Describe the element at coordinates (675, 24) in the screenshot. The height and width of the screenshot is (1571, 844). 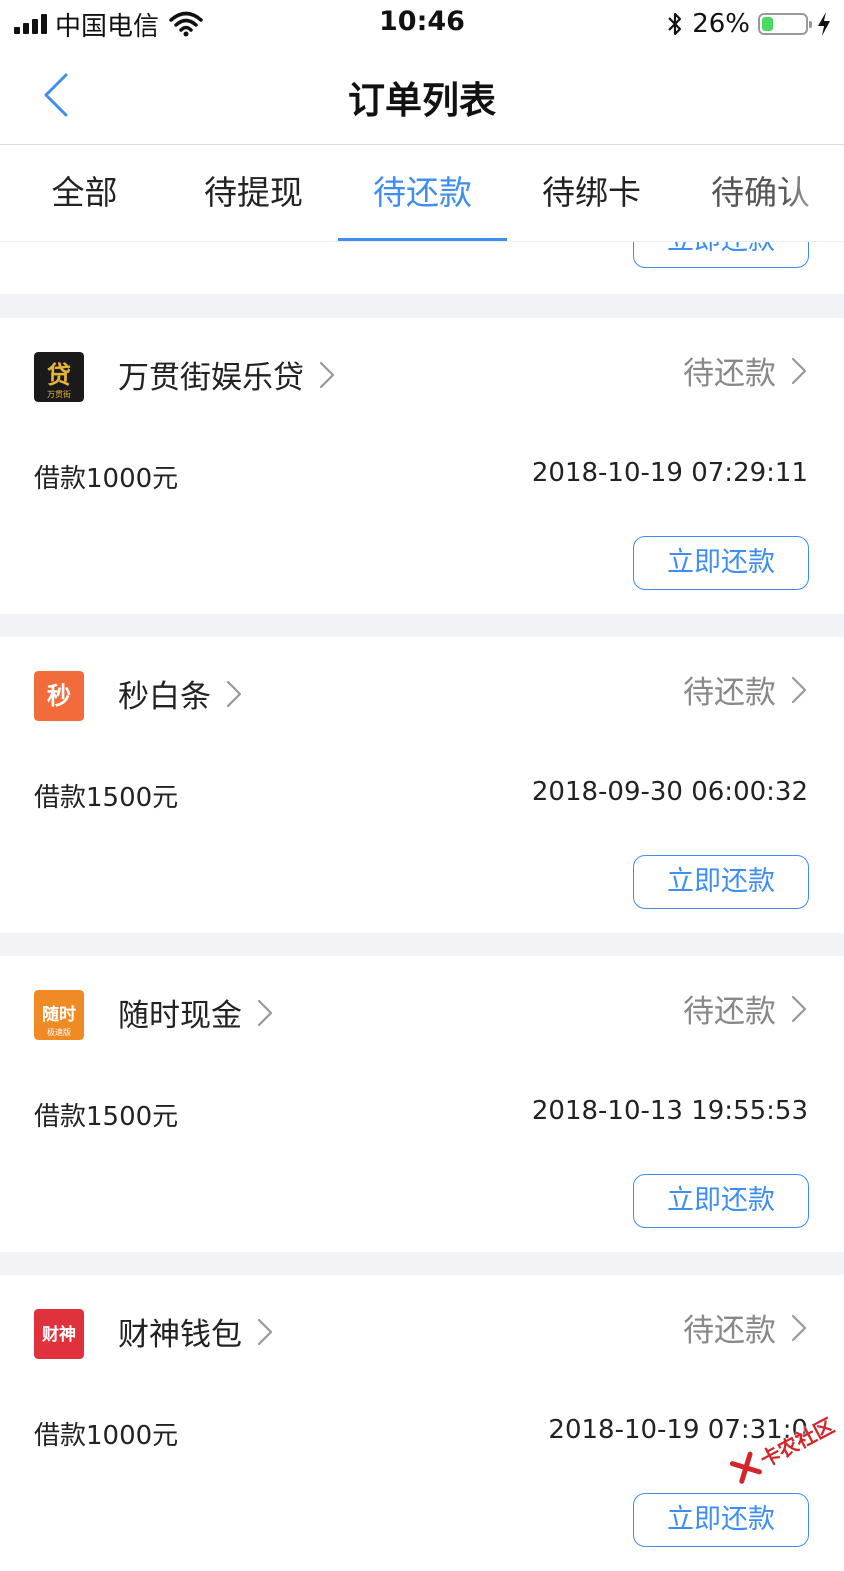
I see `bluetooth-icon` at that location.